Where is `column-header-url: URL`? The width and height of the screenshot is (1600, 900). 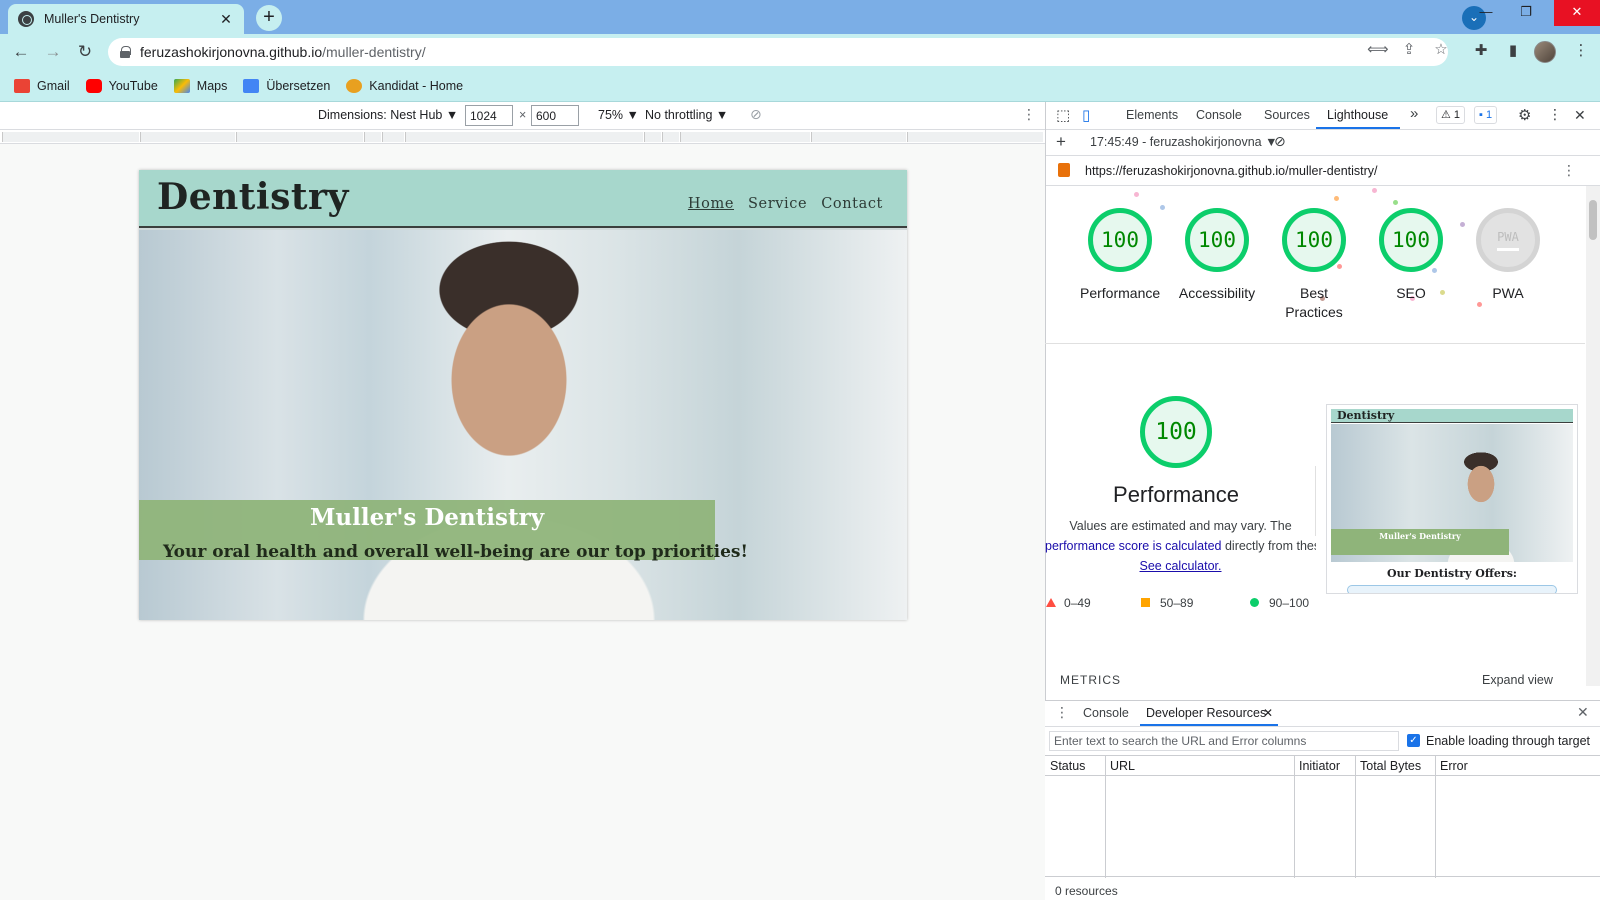
column-header-url: URL is located at coordinates (1199, 766).